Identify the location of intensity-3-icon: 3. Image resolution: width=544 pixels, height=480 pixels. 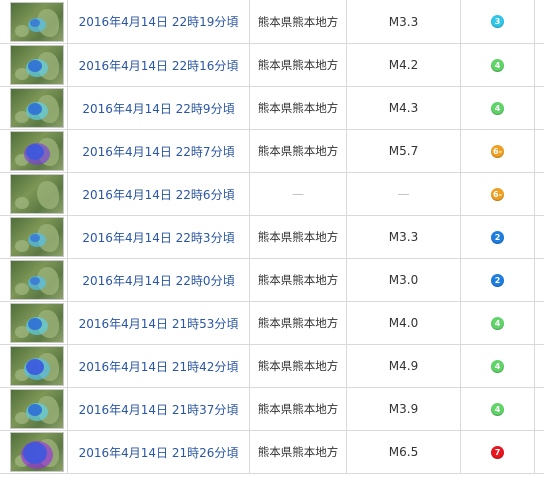
(497, 21).